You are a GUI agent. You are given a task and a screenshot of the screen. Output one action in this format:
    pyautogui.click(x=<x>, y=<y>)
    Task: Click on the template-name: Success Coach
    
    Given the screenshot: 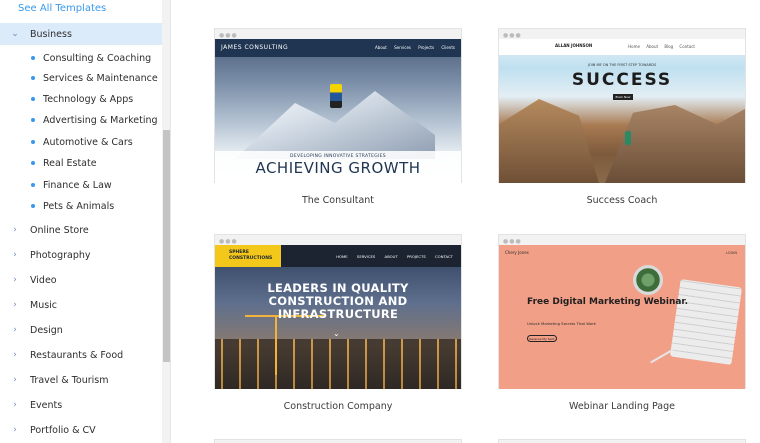 What is the action you would take?
    pyautogui.click(x=622, y=200)
    